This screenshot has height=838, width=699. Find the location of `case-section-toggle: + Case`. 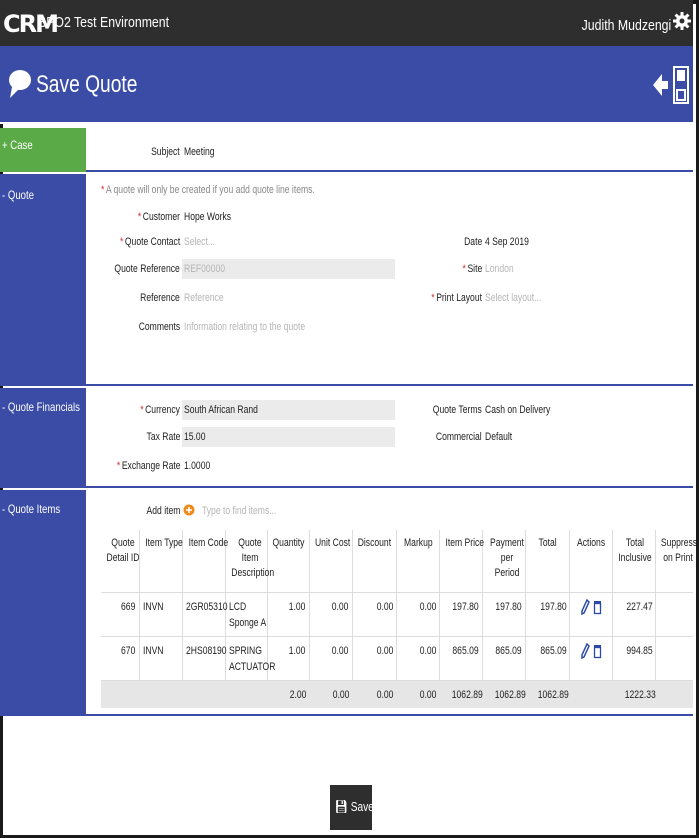

case-section-toggle: + Case is located at coordinates (43, 150).